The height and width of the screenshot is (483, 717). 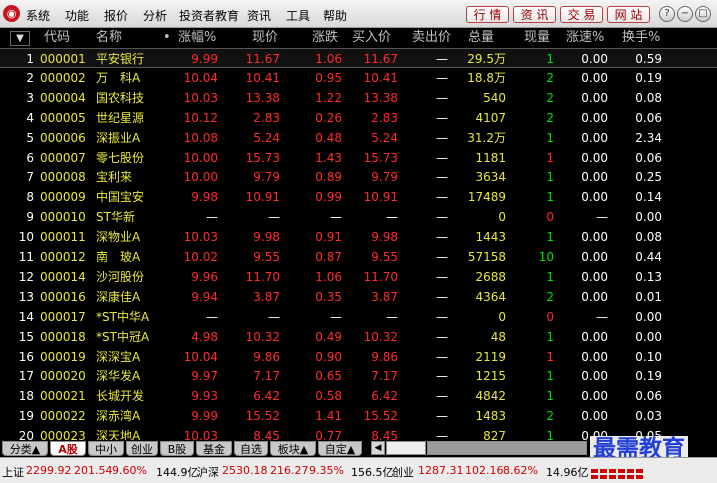 What do you see at coordinates (441, 470) in the screenshot?
I see `cy-index-value: 1287.31` at bounding box center [441, 470].